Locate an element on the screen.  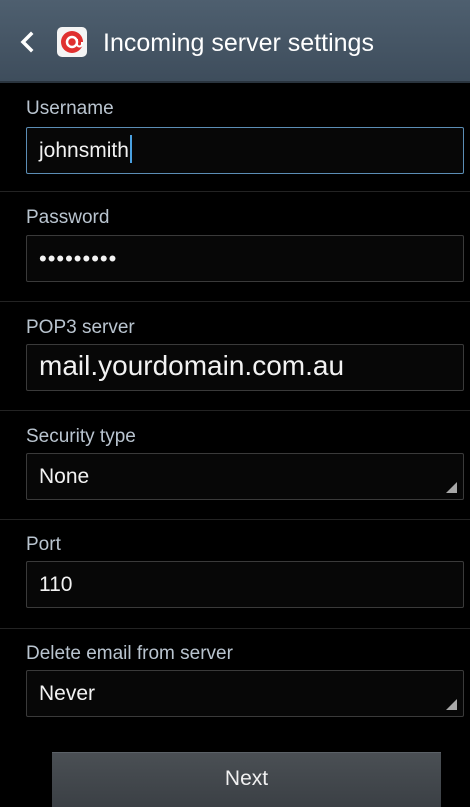
port-field: 110 is located at coordinates (245, 584).